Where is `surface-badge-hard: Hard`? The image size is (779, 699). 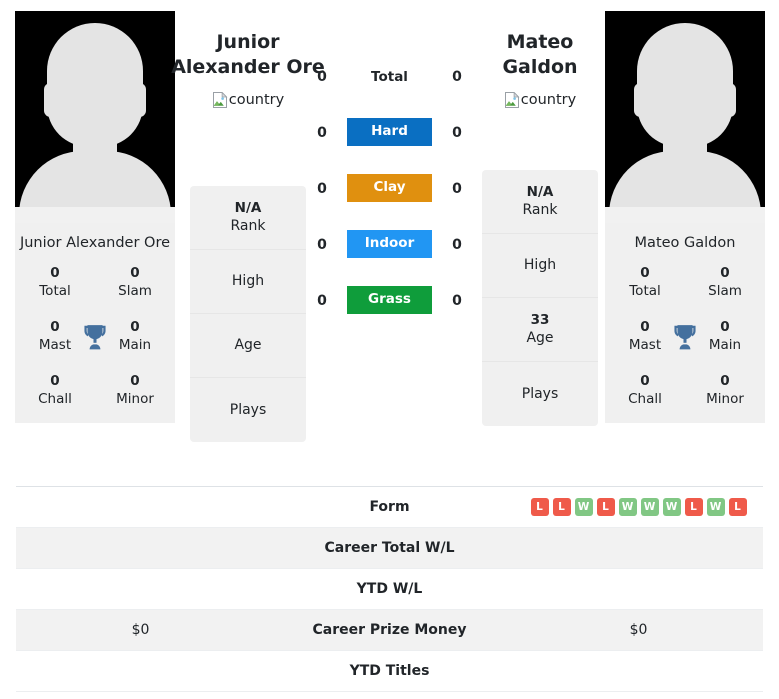 surface-badge-hard: Hard is located at coordinates (389, 132).